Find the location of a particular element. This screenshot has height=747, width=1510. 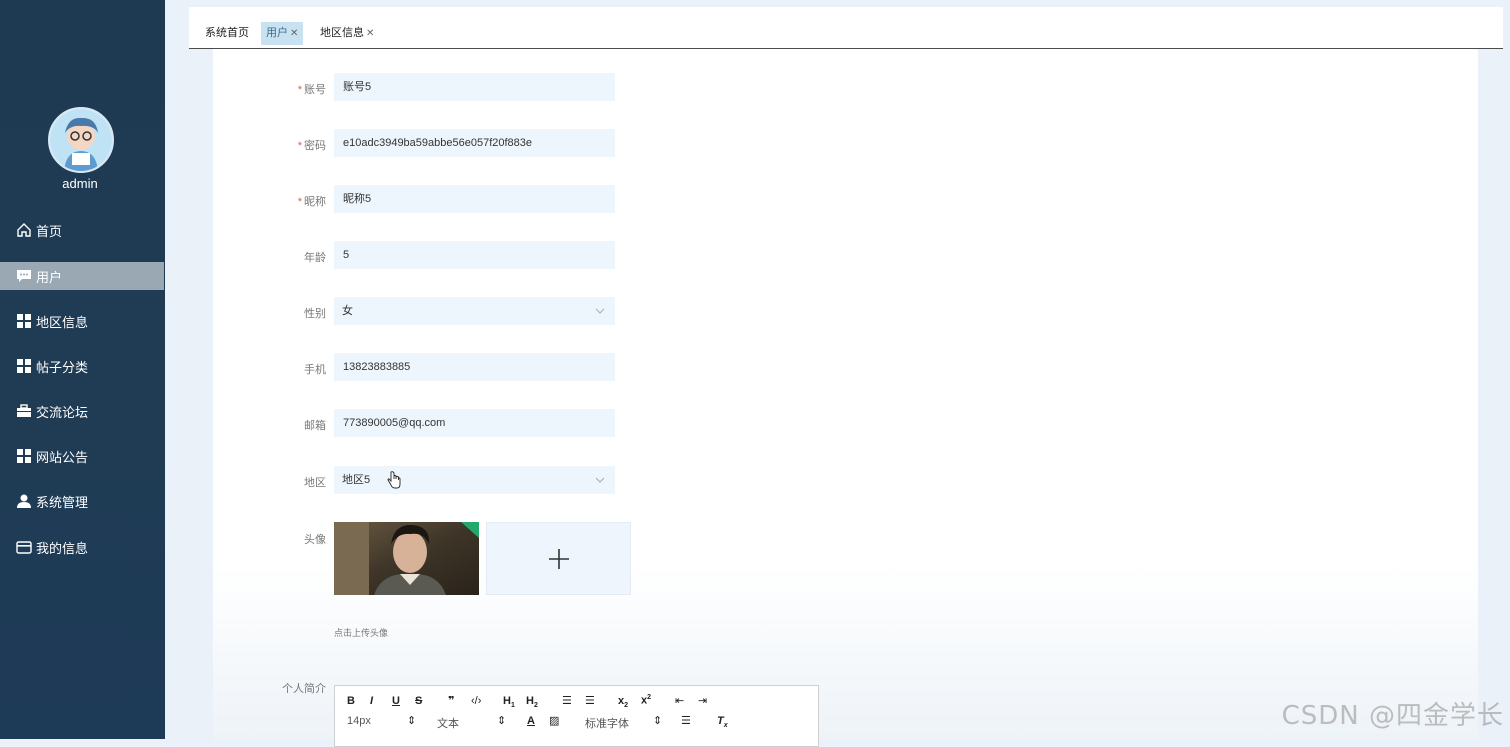

nickname-label: * 昵称 is located at coordinates (311, 202).